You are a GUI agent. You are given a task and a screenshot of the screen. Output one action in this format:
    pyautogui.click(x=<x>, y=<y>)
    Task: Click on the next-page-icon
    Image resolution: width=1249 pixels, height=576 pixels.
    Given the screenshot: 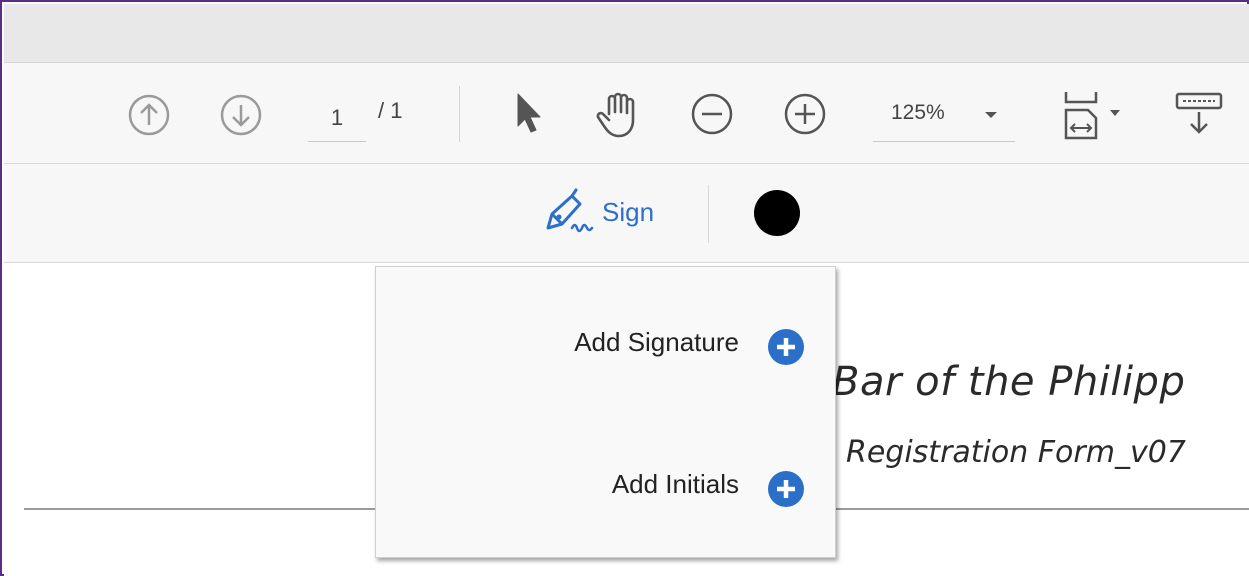 What is the action you would take?
    pyautogui.click(x=241, y=115)
    